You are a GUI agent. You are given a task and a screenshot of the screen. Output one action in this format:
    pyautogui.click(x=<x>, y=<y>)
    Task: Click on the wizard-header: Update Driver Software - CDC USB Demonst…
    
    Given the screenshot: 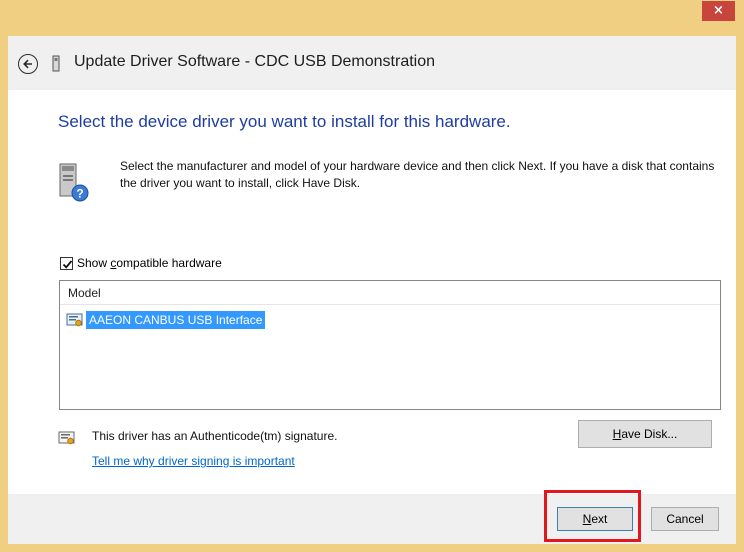 What is the action you would take?
    pyautogui.click(x=372, y=63)
    